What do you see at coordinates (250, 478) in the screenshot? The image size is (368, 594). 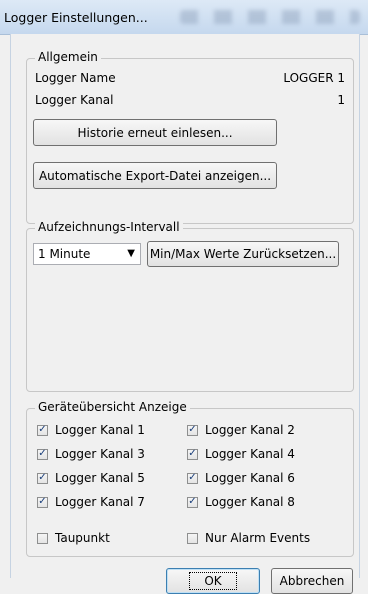 I see `checkbox-label: Logger Kanal 6` at bounding box center [250, 478].